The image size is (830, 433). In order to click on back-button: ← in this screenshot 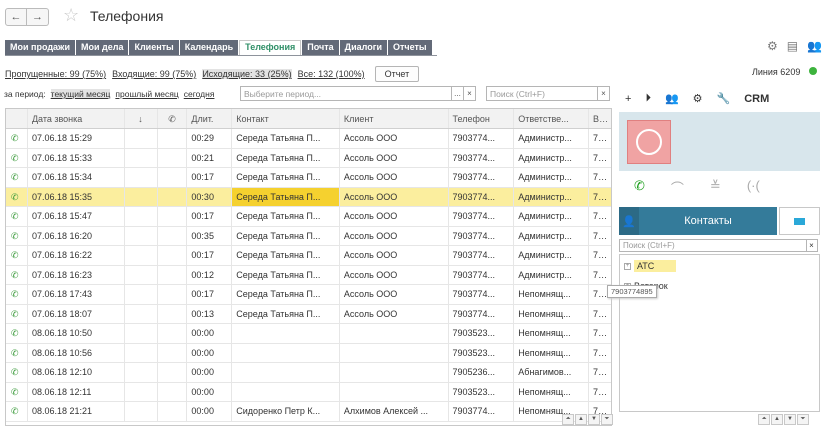, I will do `click(16, 17)`.